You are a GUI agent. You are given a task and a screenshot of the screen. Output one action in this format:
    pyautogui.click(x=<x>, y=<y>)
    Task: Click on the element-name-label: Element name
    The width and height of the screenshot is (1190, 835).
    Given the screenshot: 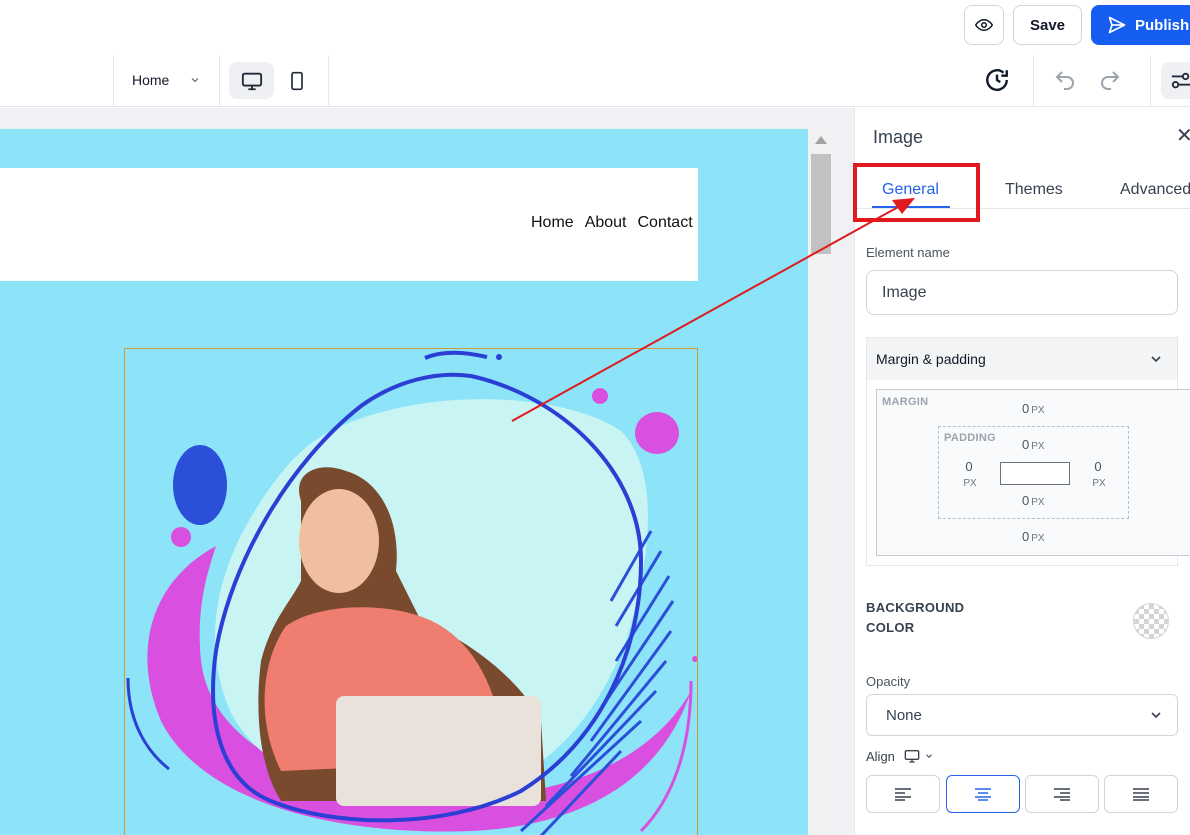 What is the action you would take?
    pyautogui.click(x=908, y=252)
    